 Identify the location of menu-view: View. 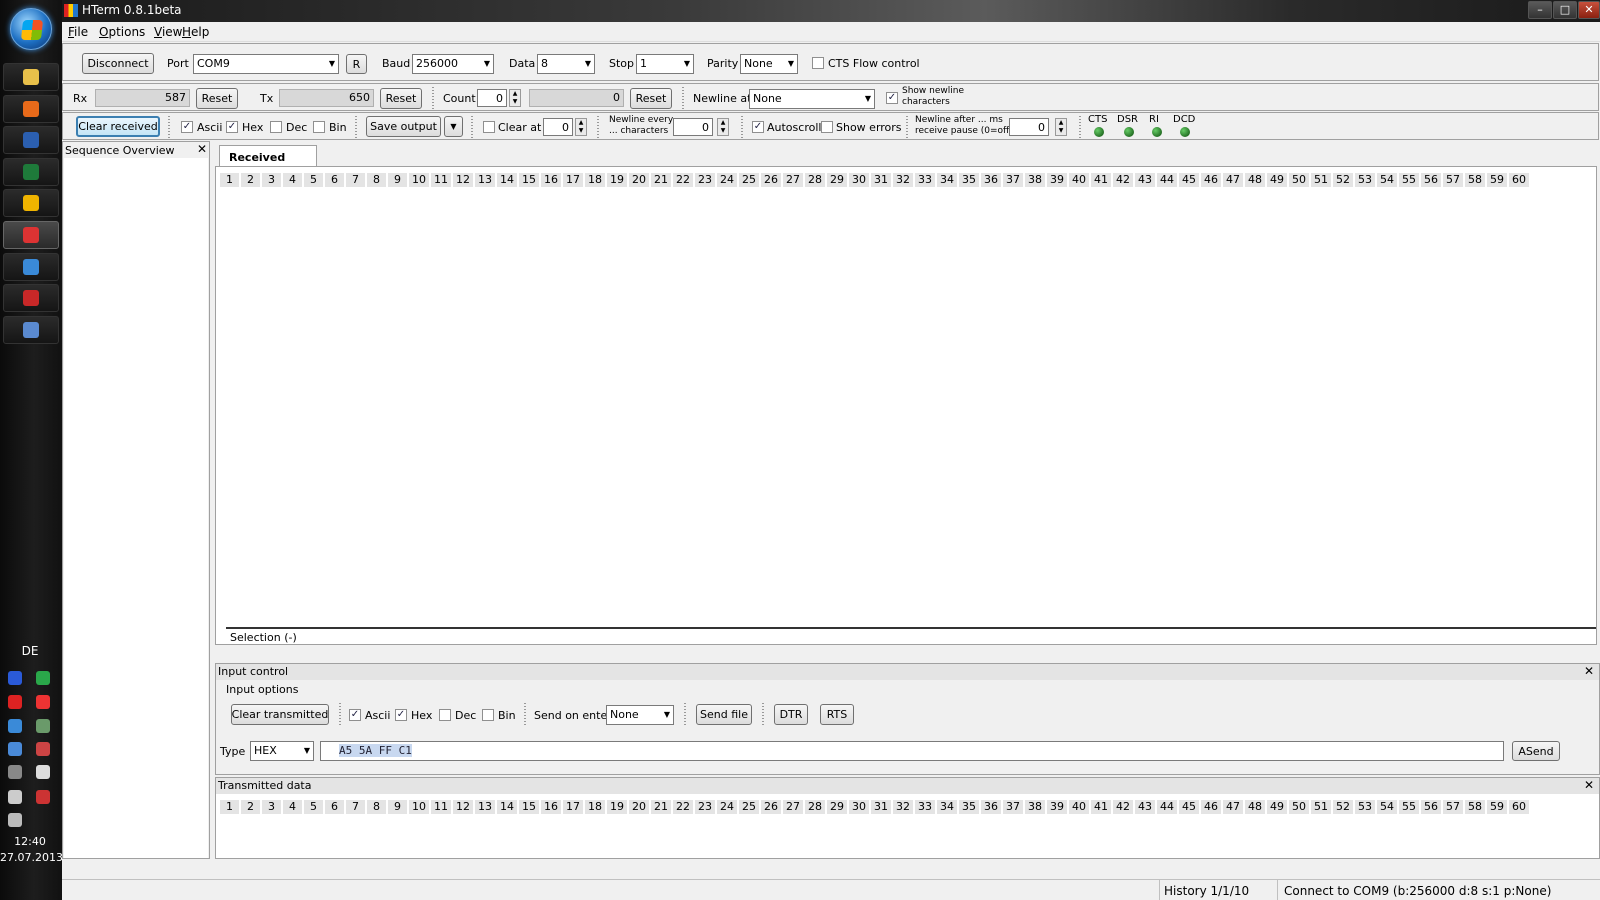
(168, 32).